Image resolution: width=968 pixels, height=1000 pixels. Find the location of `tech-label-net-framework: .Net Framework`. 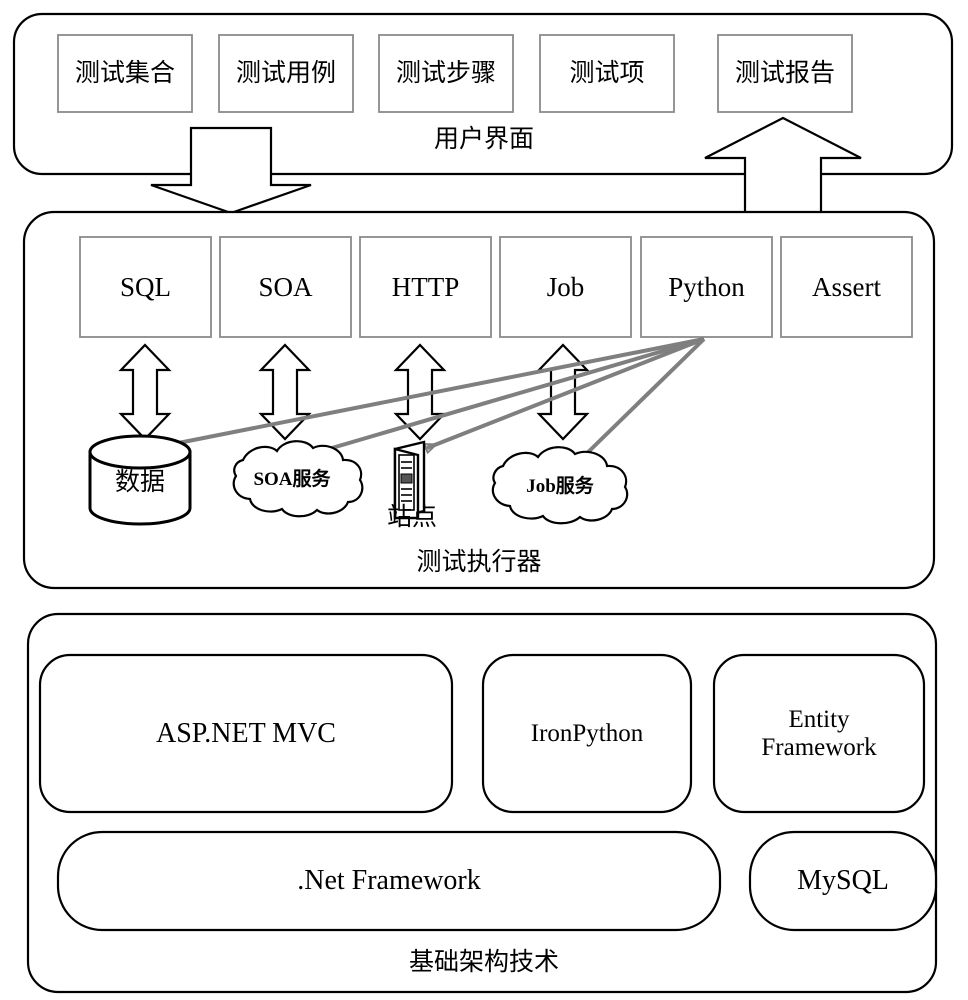

tech-label-net-framework: .Net Framework is located at coordinates (389, 881).